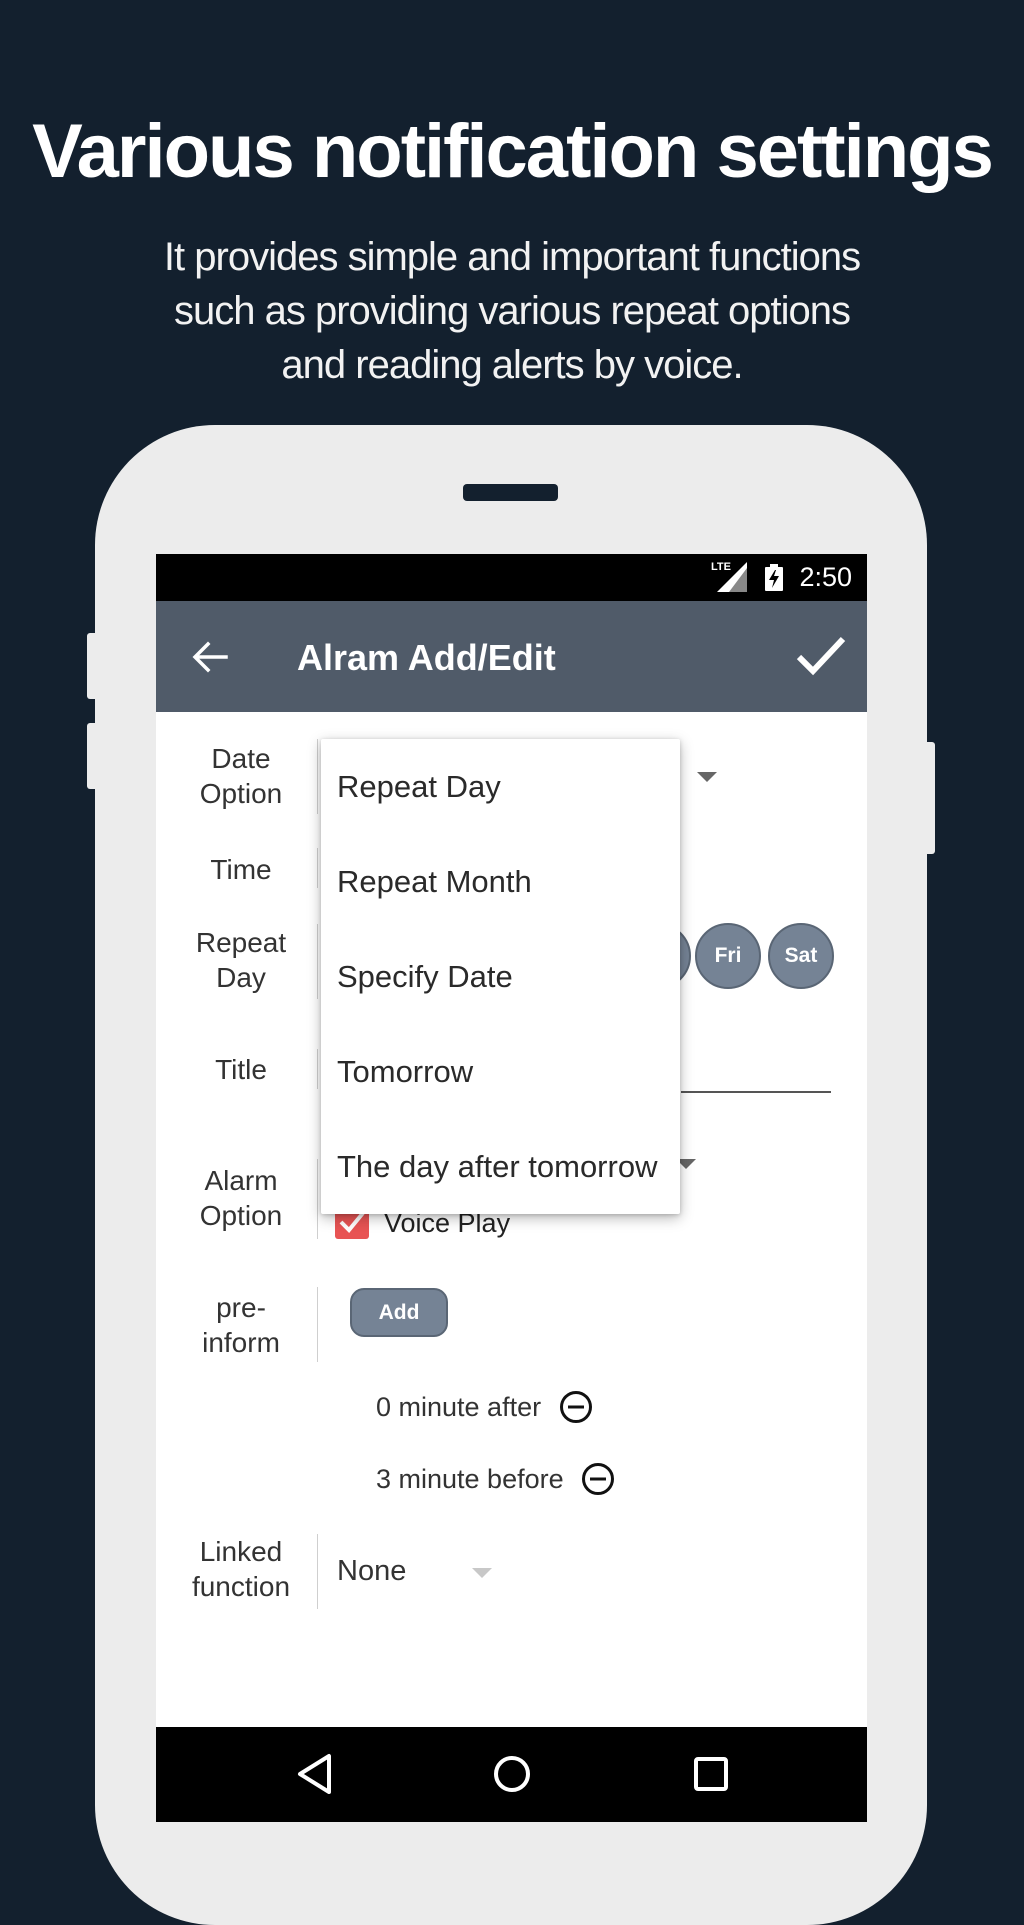 This screenshot has height=1925, width=1024. Describe the element at coordinates (801, 956) in the screenshot. I see `day-saturday: Sat` at that location.